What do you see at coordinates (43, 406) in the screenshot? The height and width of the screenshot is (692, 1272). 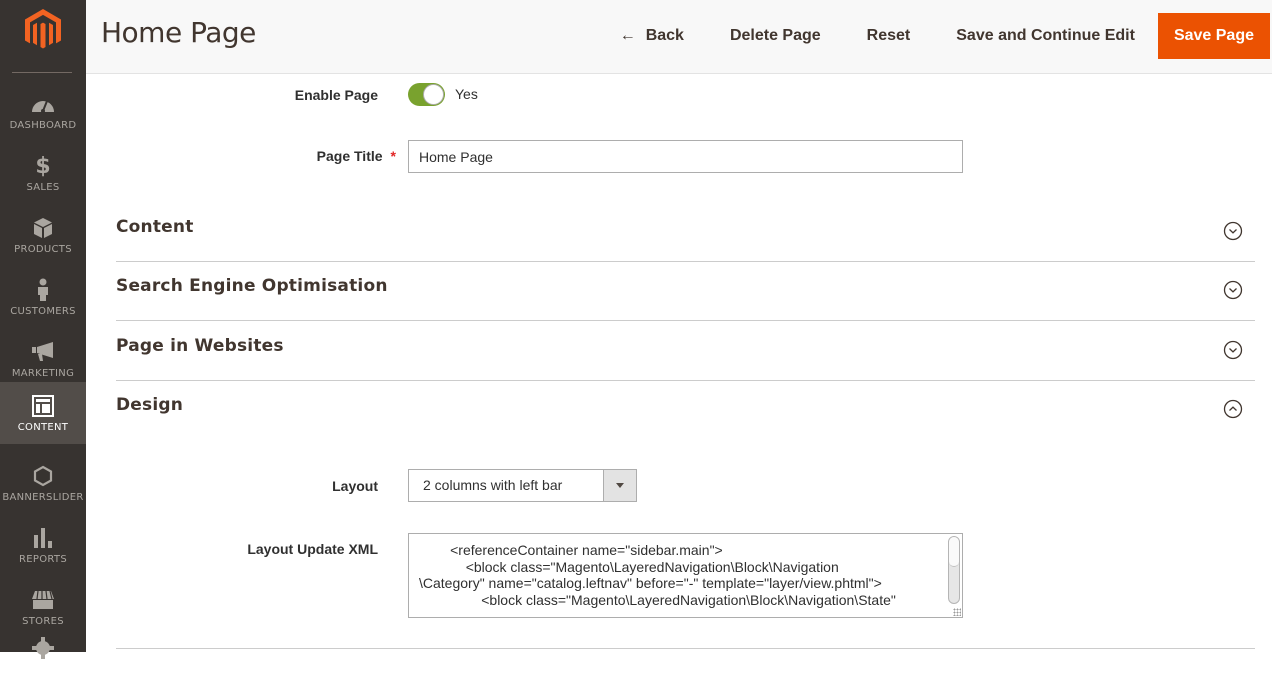 I see `layout-icon` at bounding box center [43, 406].